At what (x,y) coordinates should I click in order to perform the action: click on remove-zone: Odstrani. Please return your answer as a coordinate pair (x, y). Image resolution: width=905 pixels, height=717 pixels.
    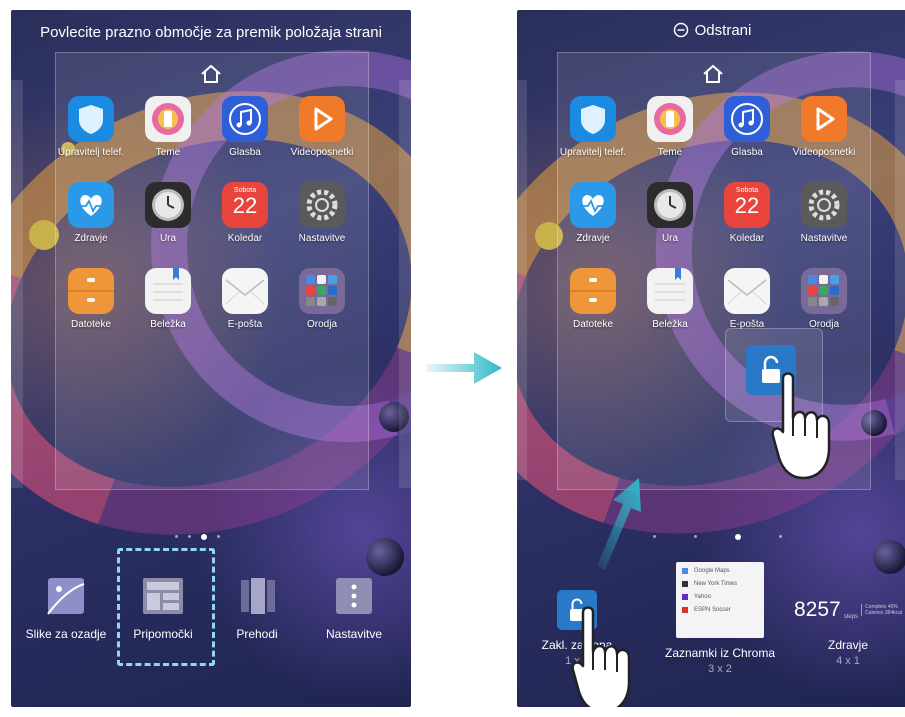
    Looking at the image, I should click on (711, 30).